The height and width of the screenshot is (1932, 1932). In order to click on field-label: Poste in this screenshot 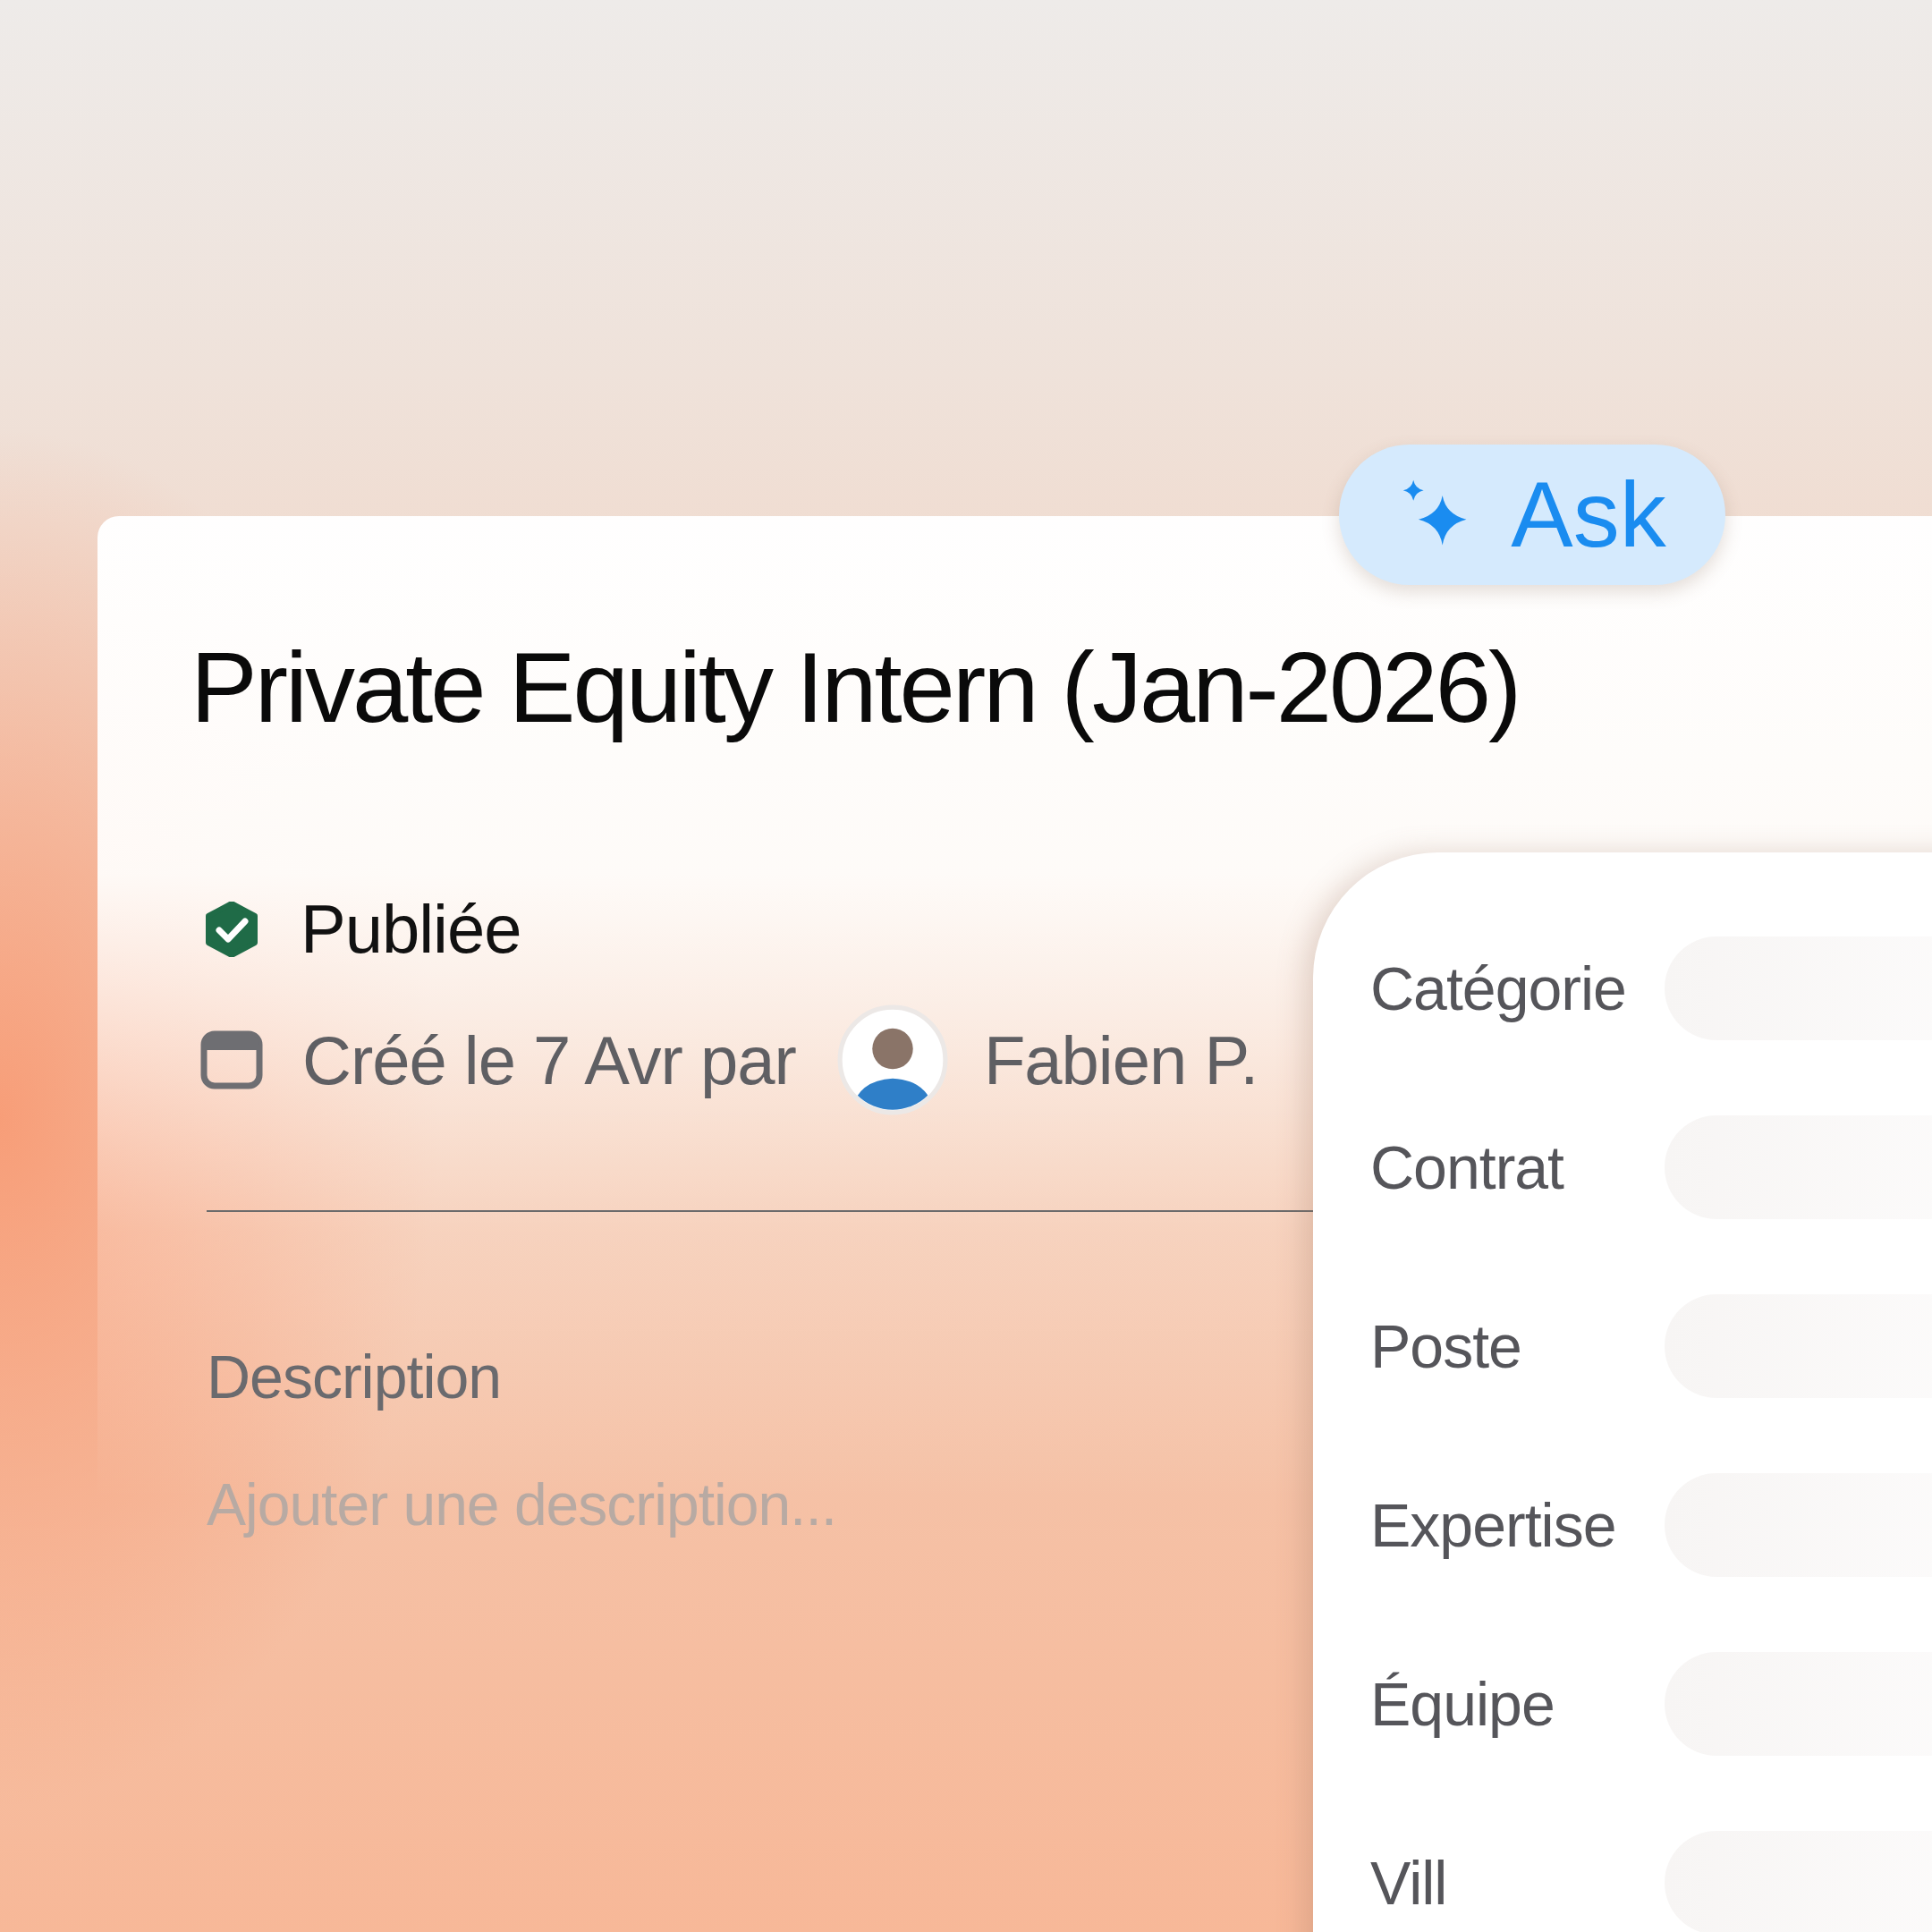, I will do `click(1445, 1346)`.